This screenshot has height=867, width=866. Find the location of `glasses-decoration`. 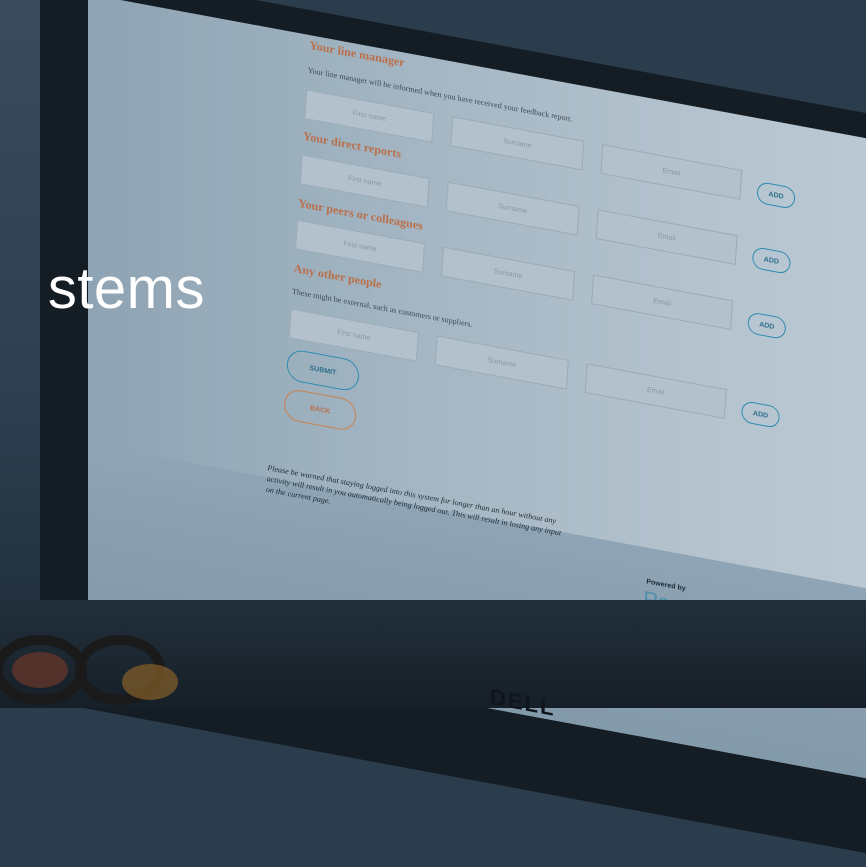

glasses-decoration is located at coordinates (89, 670).